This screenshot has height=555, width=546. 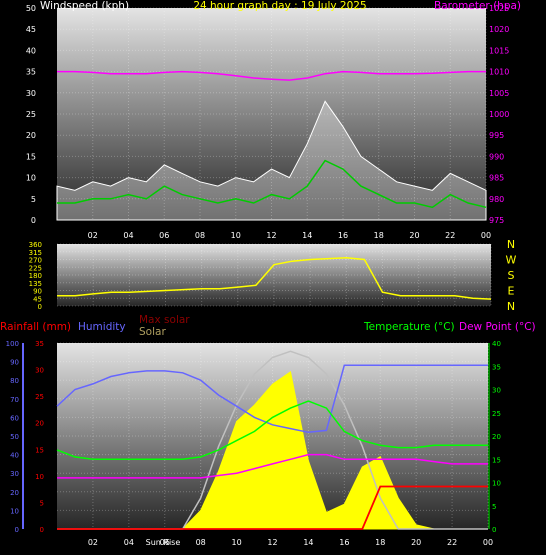 I want to click on wind-tick-label: 45, so click(x=31, y=29).